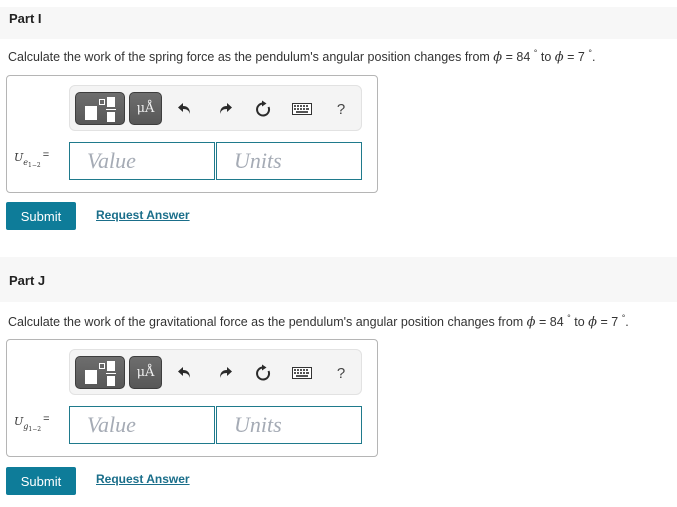 This screenshot has width=677, height=507. Describe the element at coordinates (192, 134) in the screenshot. I see `answer-box: μÅ ? Ue1−2=` at that location.